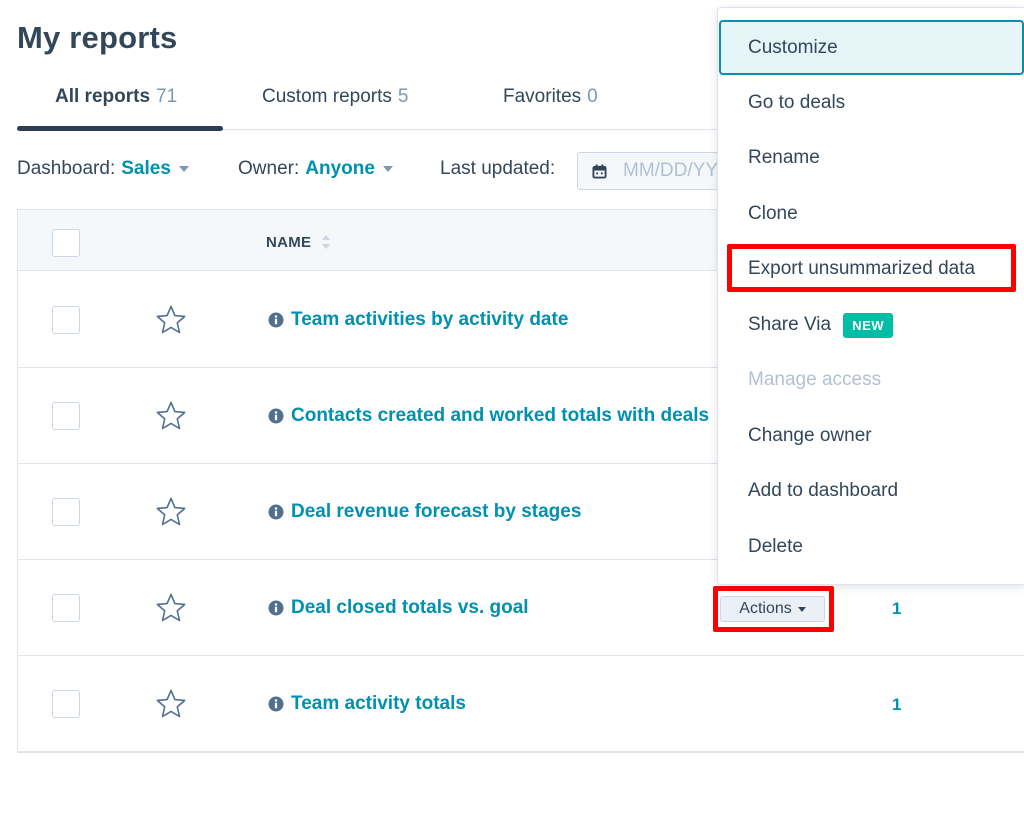 The height and width of the screenshot is (827, 1024). I want to click on name-column-header: NAME, so click(298, 242).